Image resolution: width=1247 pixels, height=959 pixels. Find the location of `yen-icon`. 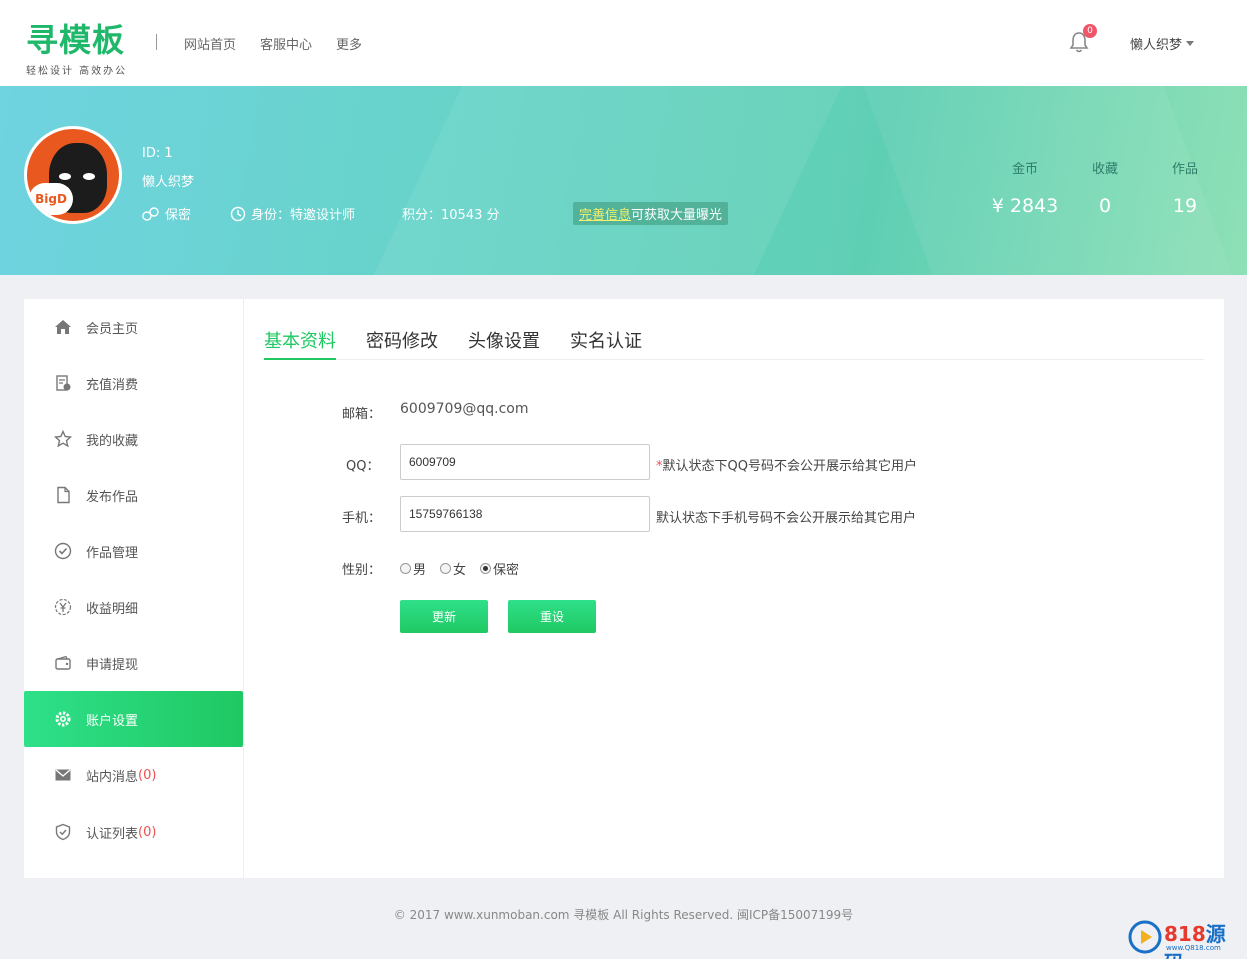

yen-icon is located at coordinates (63, 607).